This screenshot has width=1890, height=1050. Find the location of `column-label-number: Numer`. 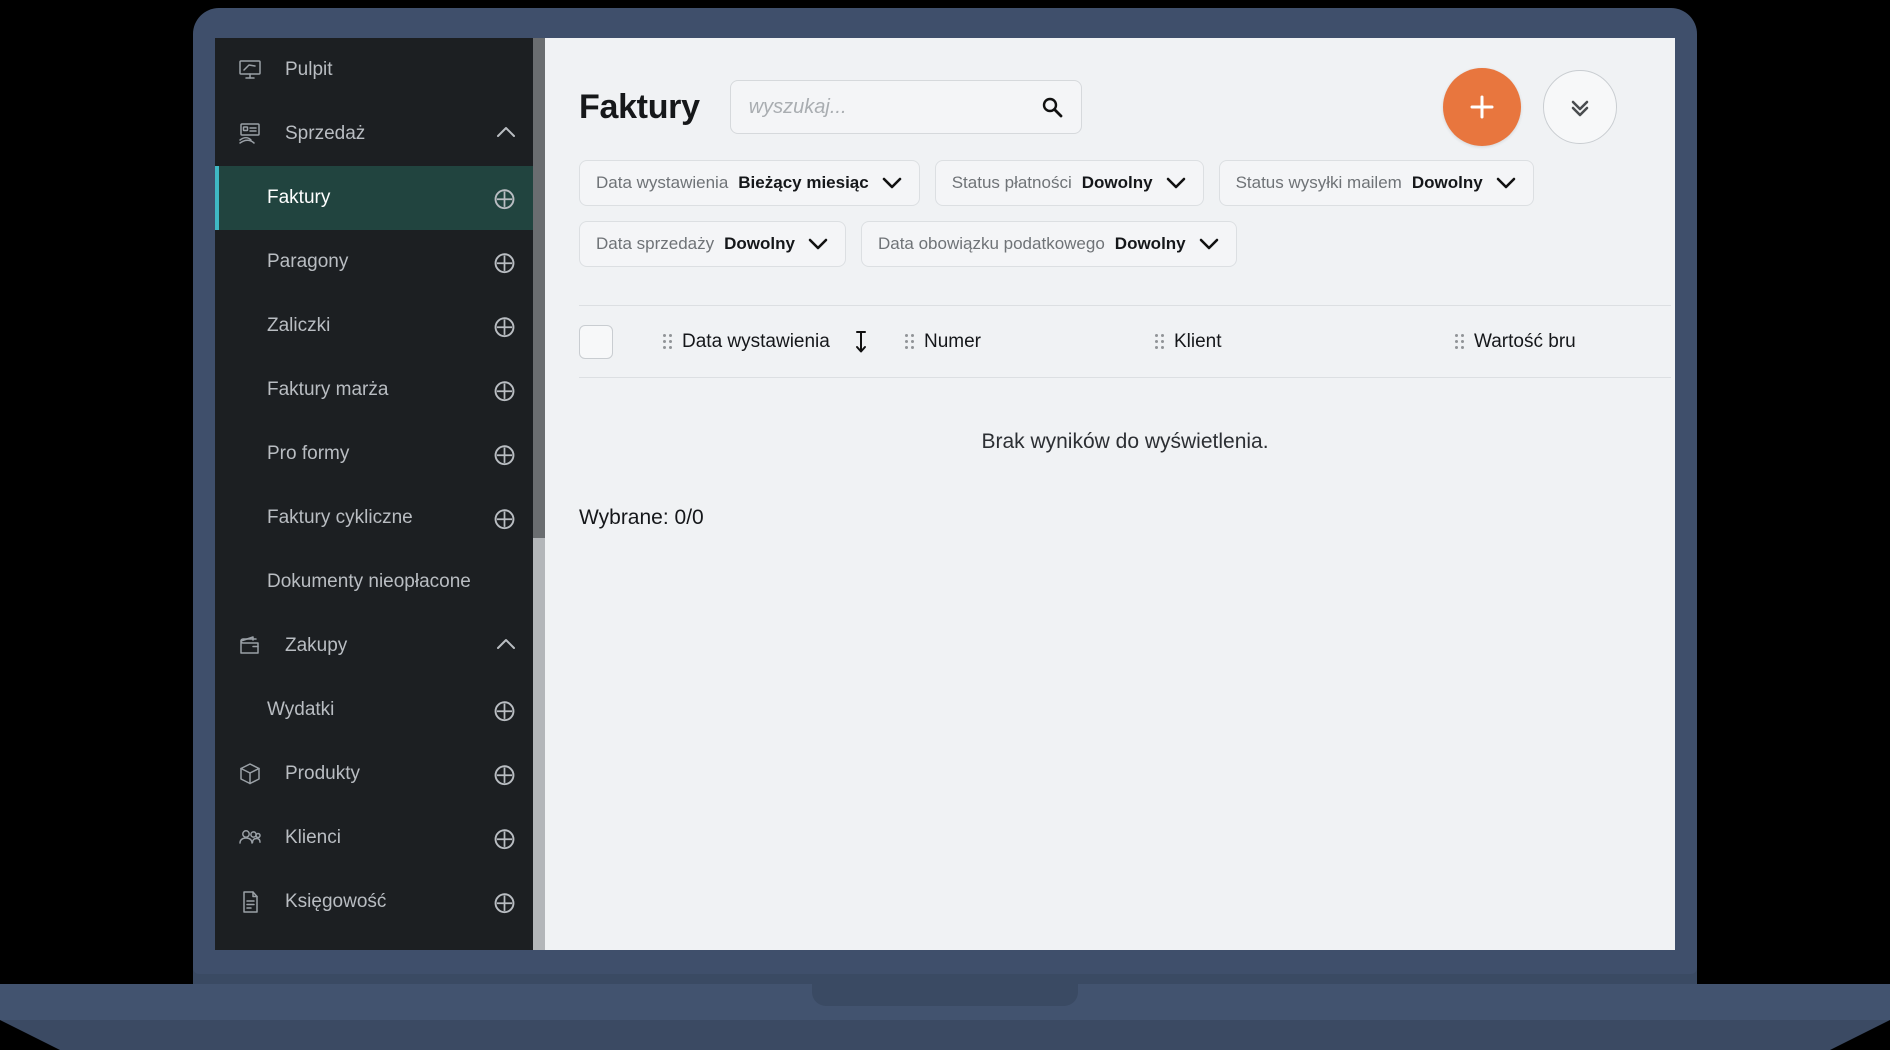

column-label-number: Numer is located at coordinates (953, 341).